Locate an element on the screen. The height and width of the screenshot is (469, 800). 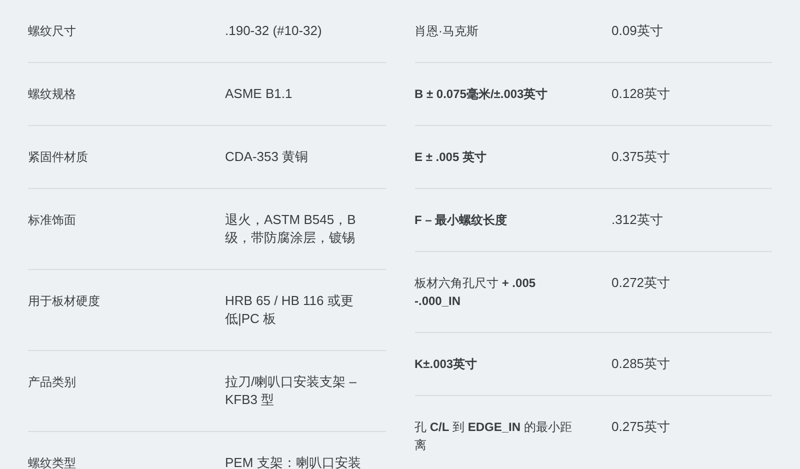
spec-label: 螺纹尺寸 is located at coordinates (52, 31).